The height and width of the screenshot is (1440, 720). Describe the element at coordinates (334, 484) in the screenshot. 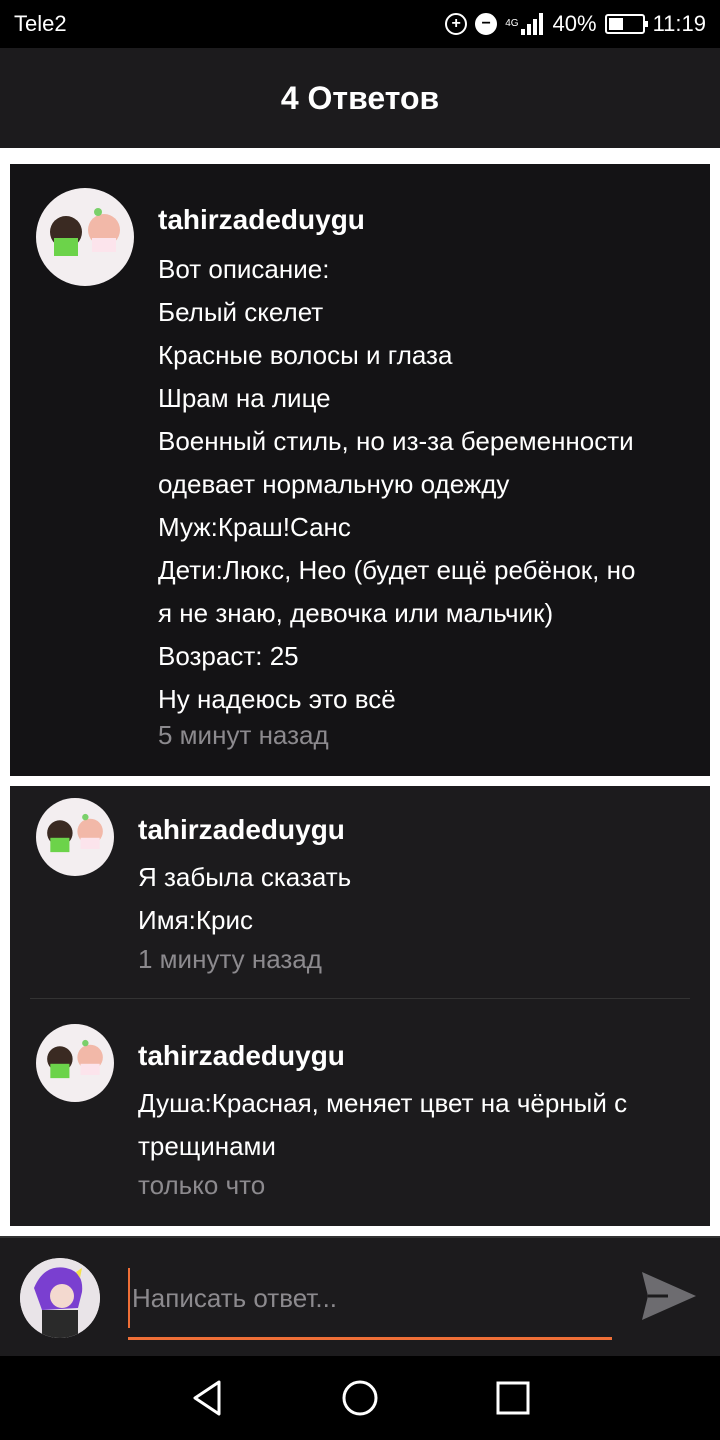

I see `comment-line: одевает нормальную одежду` at that location.